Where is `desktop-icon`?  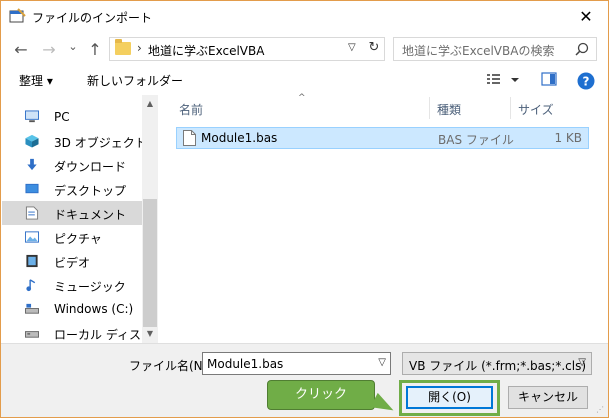 desktop-icon is located at coordinates (32, 188).